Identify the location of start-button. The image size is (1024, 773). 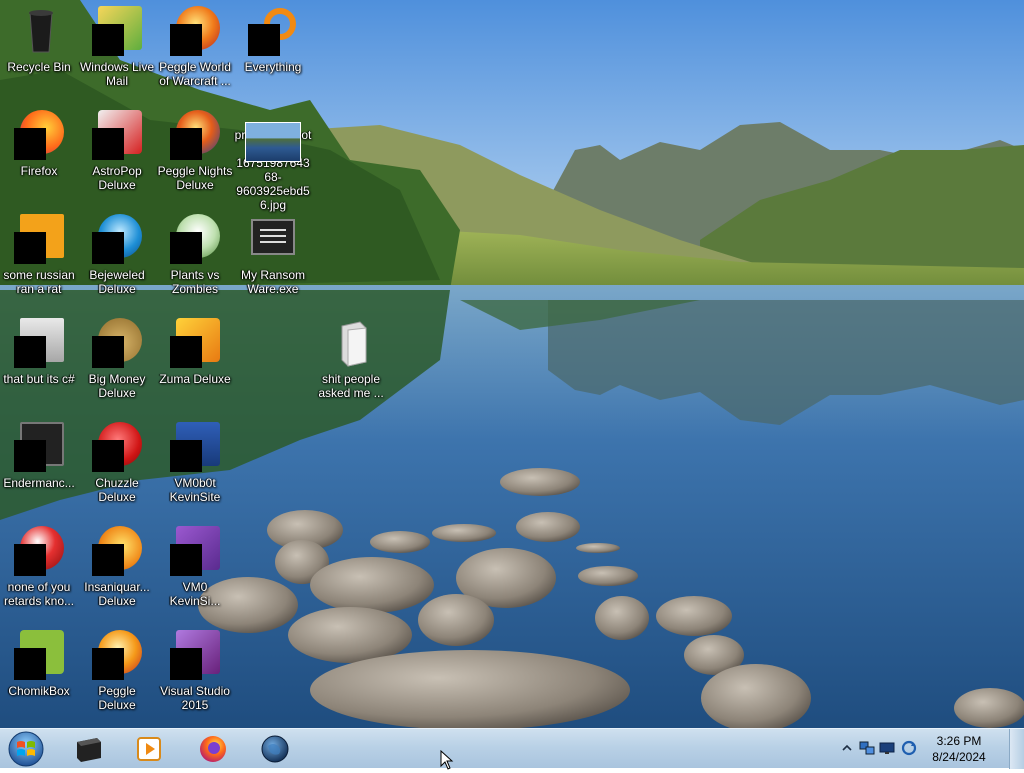
(26, 749).